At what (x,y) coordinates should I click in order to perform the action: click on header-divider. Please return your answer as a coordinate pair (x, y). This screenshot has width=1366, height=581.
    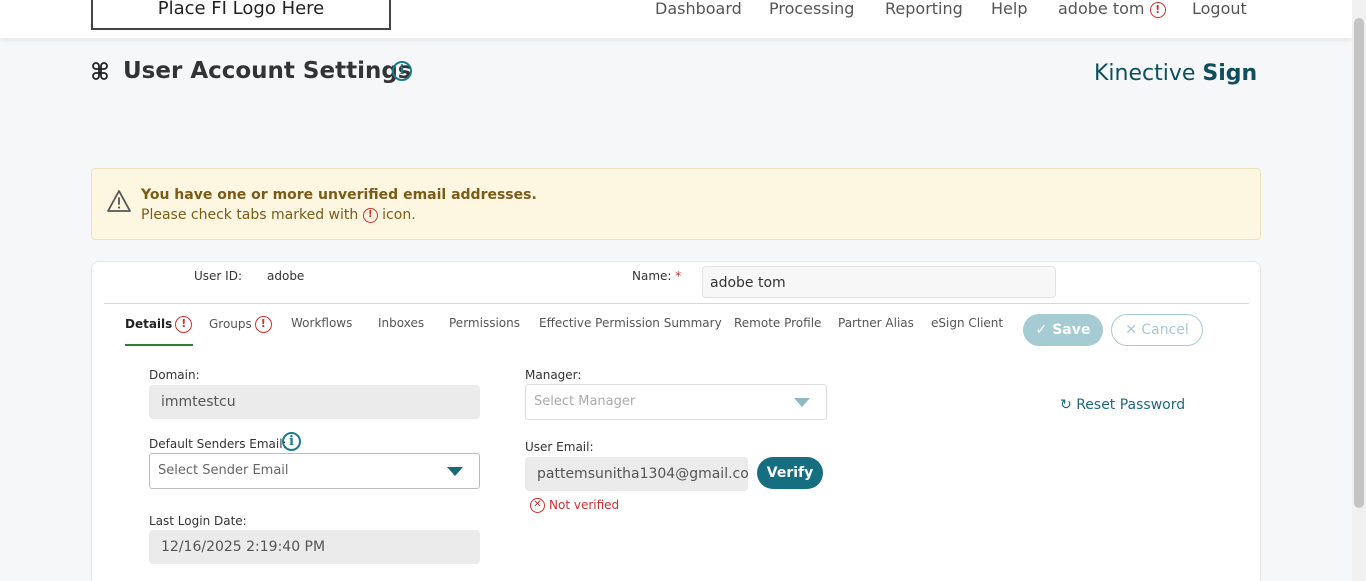
    Looking at the image, I should click on (676, 303).